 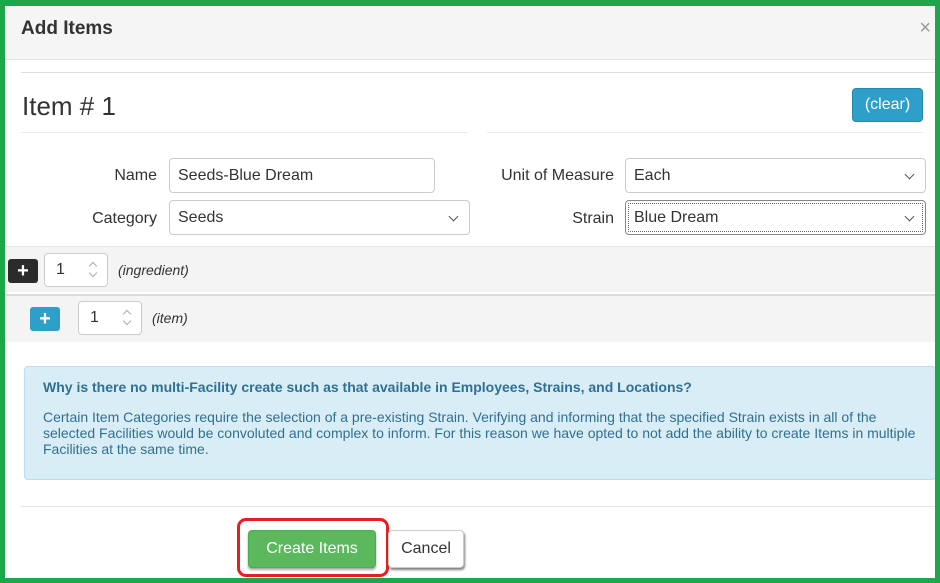 What do you see at coordinates (76, 270) in the screenshot?
I see `ingredient-count-stepper: 1` at bounding box center [76, 270].